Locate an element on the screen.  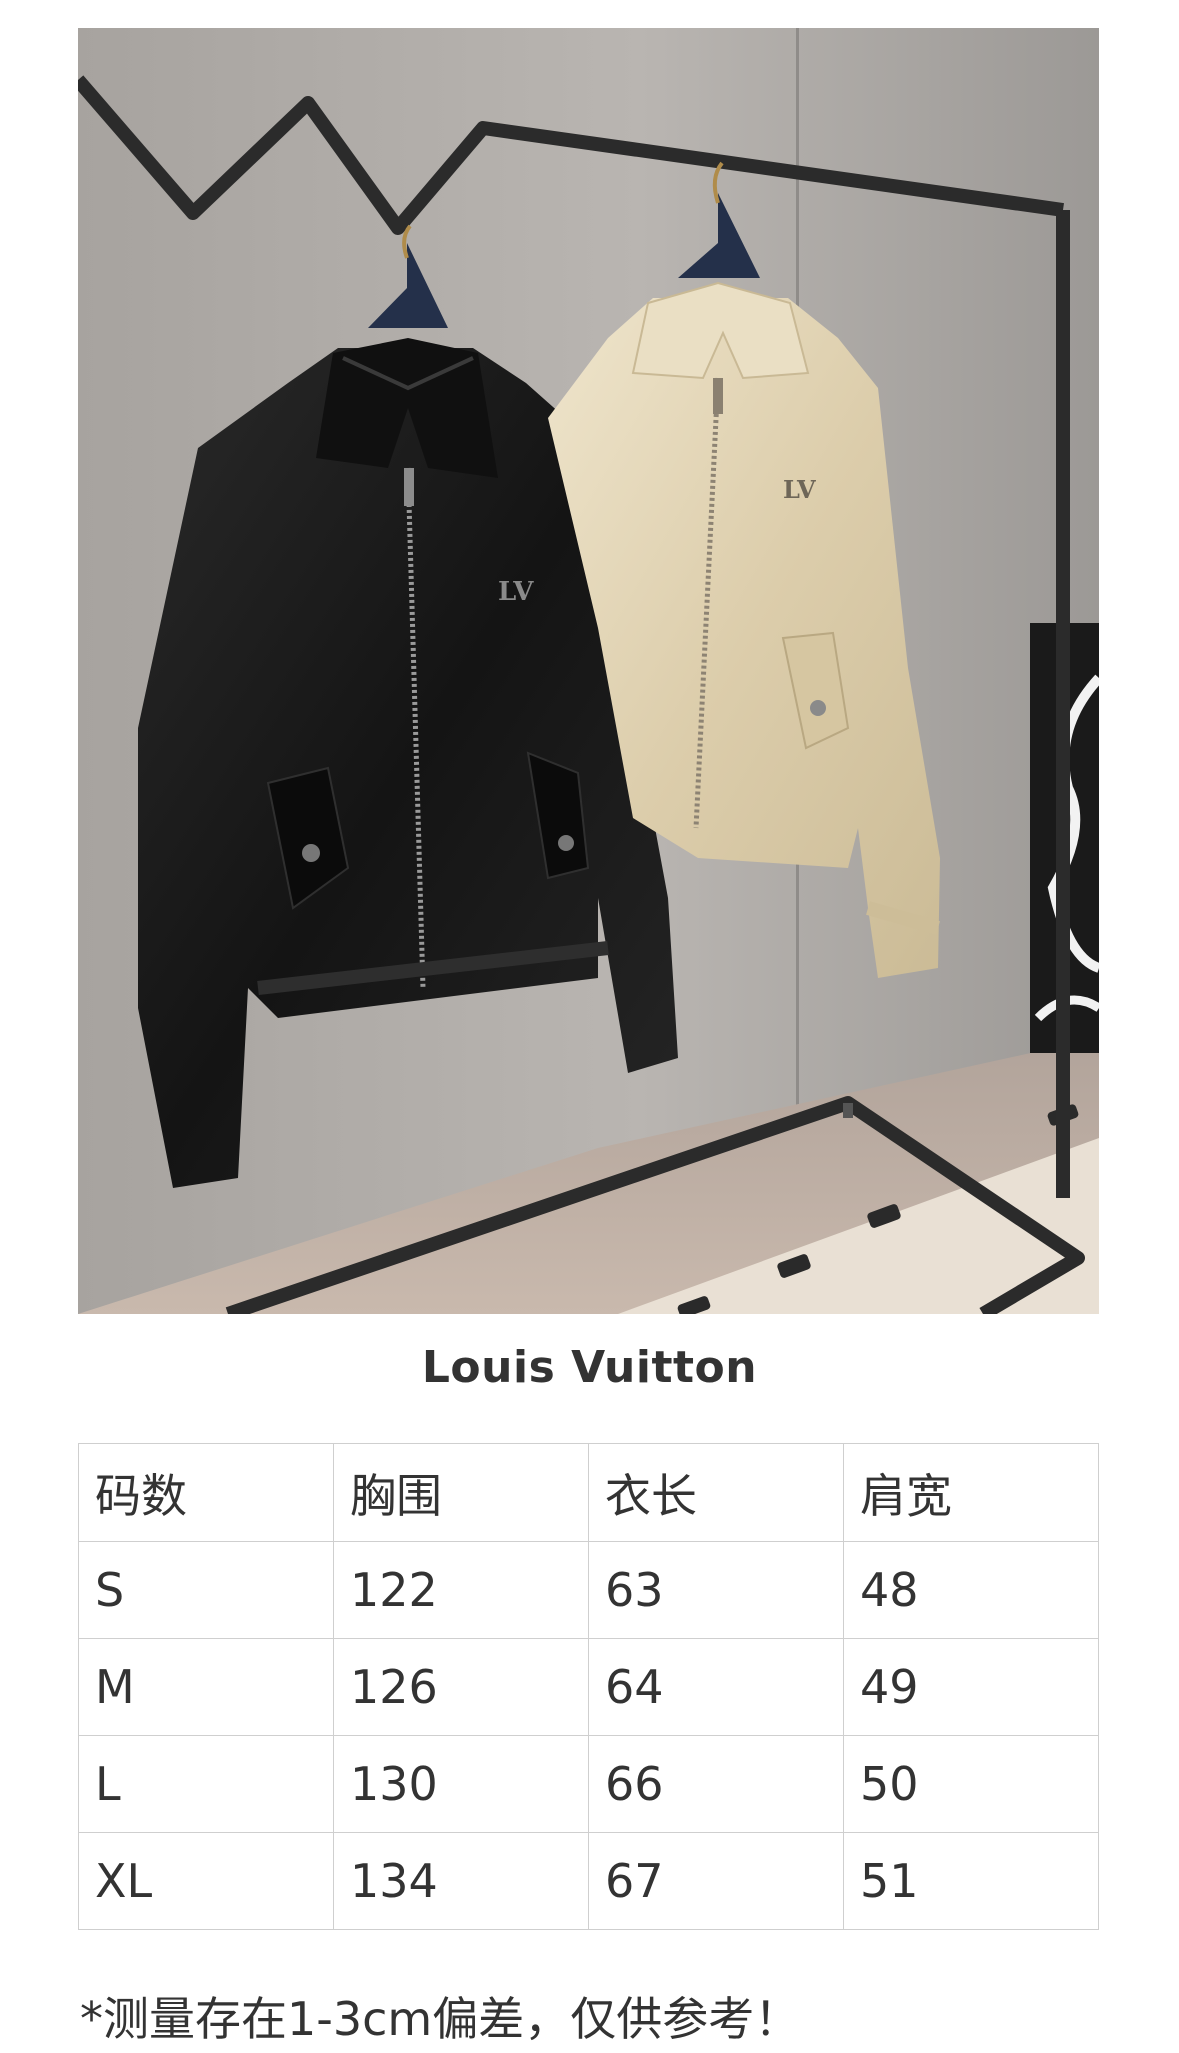
cell-shoulder: 50 is located at coordinates (971, 1784).